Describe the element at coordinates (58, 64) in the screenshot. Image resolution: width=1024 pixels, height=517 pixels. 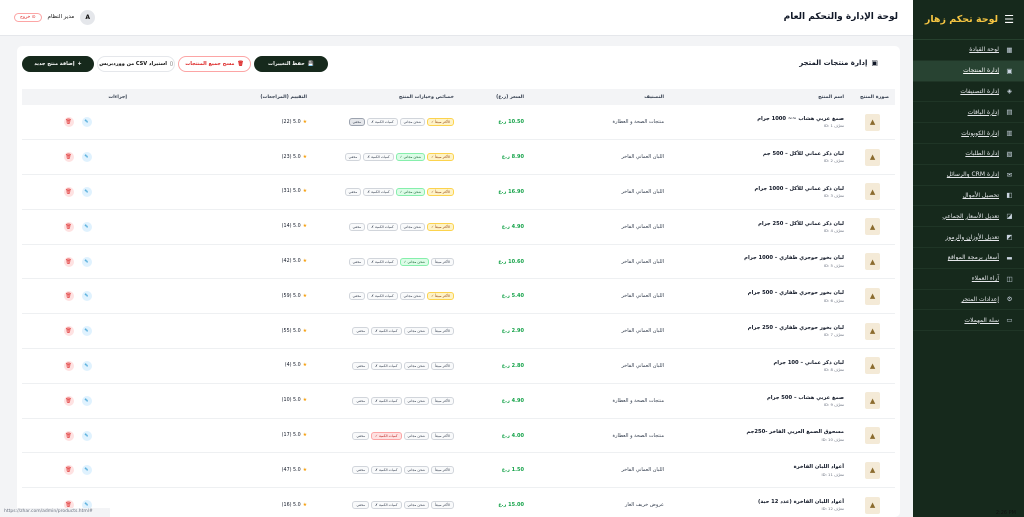
I see `add-product-button: + إضافة منتج جديد` at that location.